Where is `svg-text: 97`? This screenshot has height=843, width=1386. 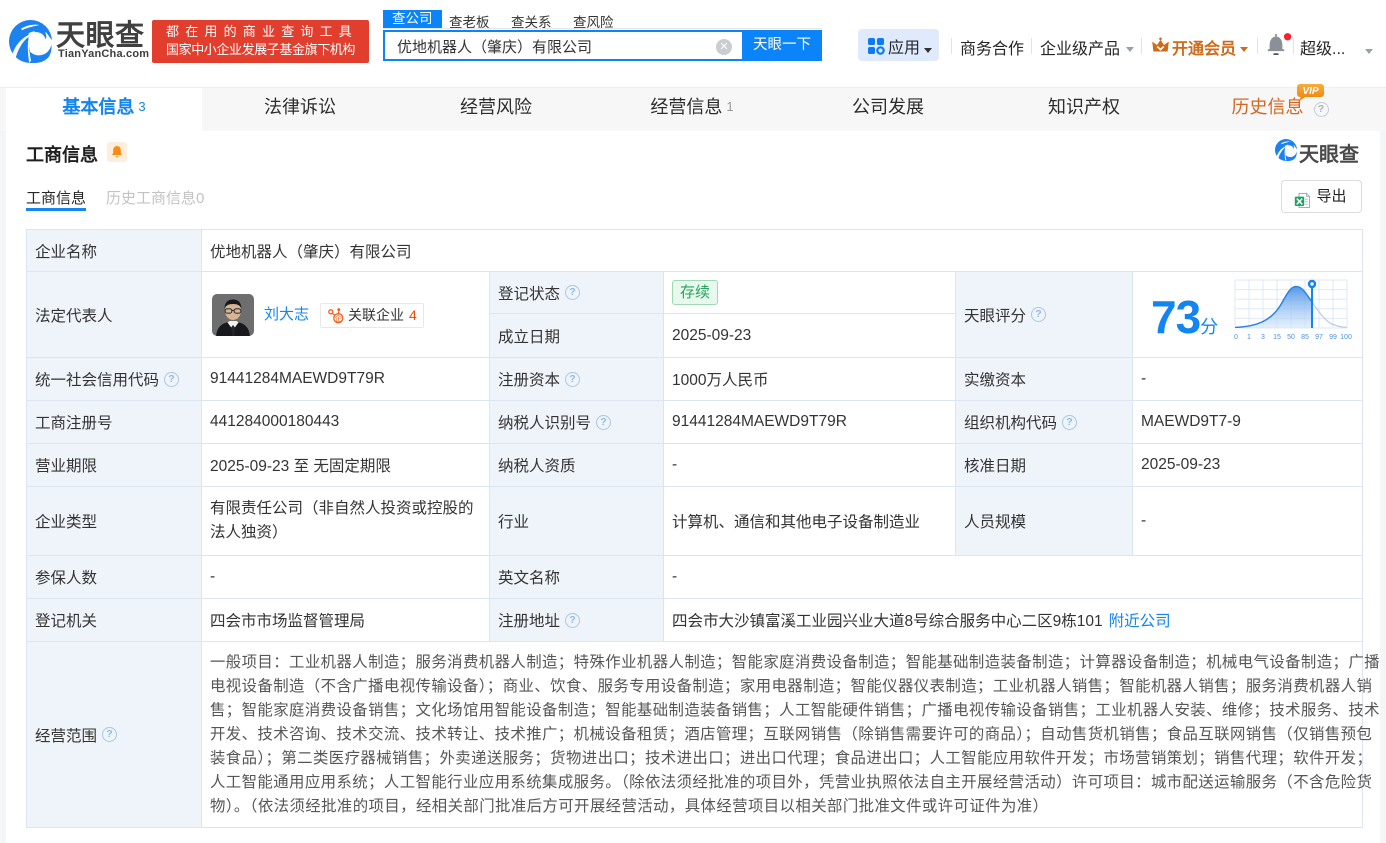
svg-text: 97 is located at coordinates (1319, 337).